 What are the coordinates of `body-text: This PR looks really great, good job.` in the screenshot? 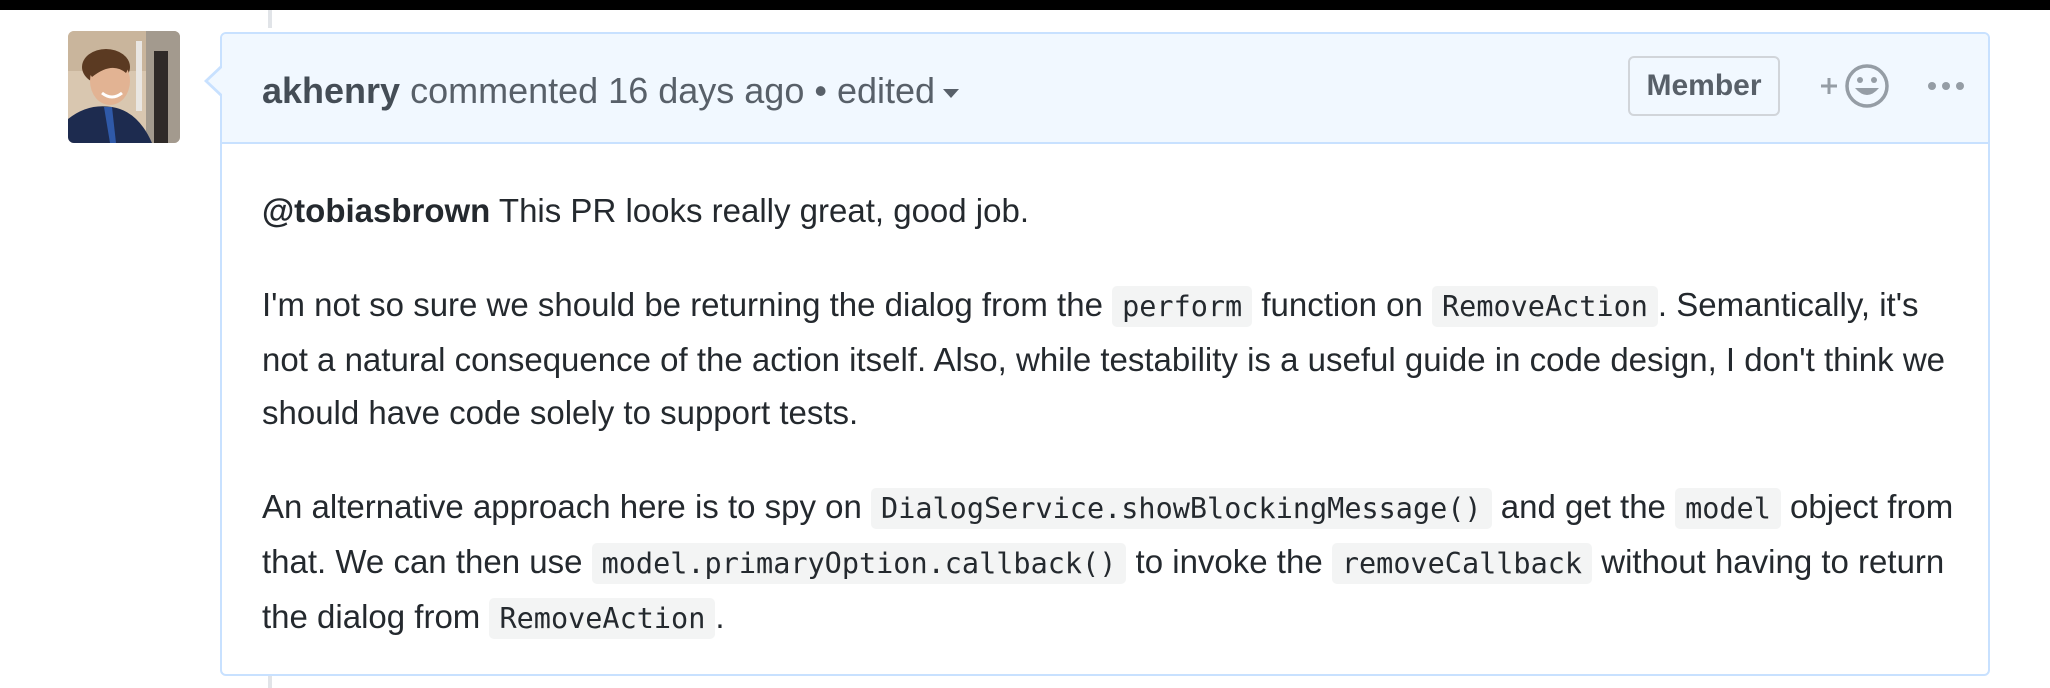 It's located at (760, 210).